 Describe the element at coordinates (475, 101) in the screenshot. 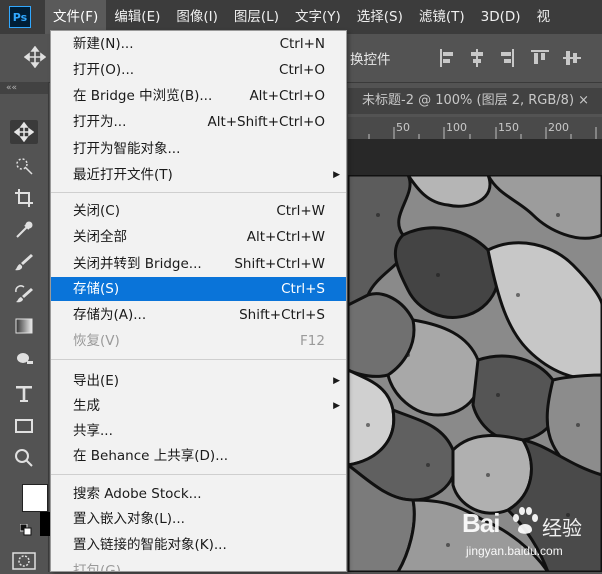

I see `document-tab: 未标题-2 @ 100% (图层 2, RGB/8) ×` at that location.